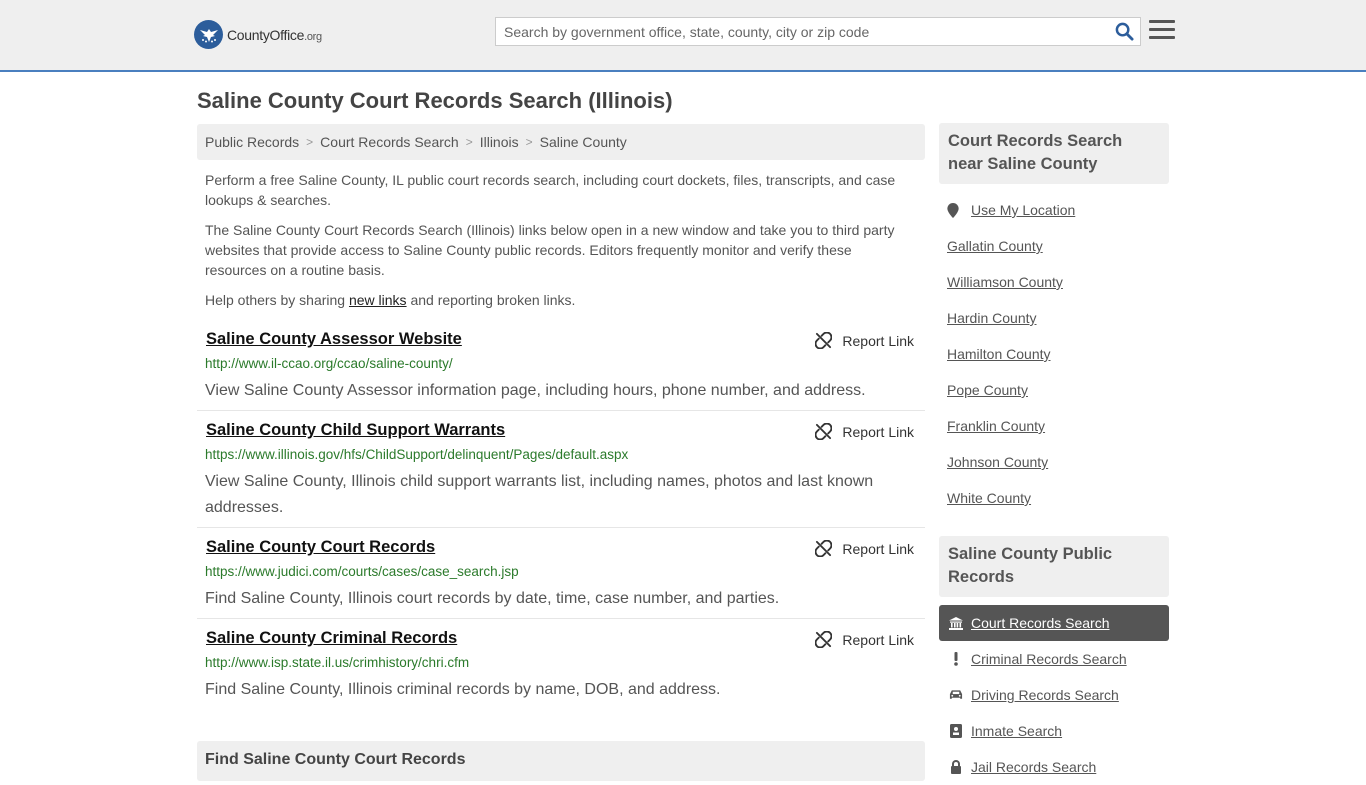 The height and width of the screenshot is (785, 1366). I want to click on breadcrumb-illinois: Illinois, so click(499, 142).